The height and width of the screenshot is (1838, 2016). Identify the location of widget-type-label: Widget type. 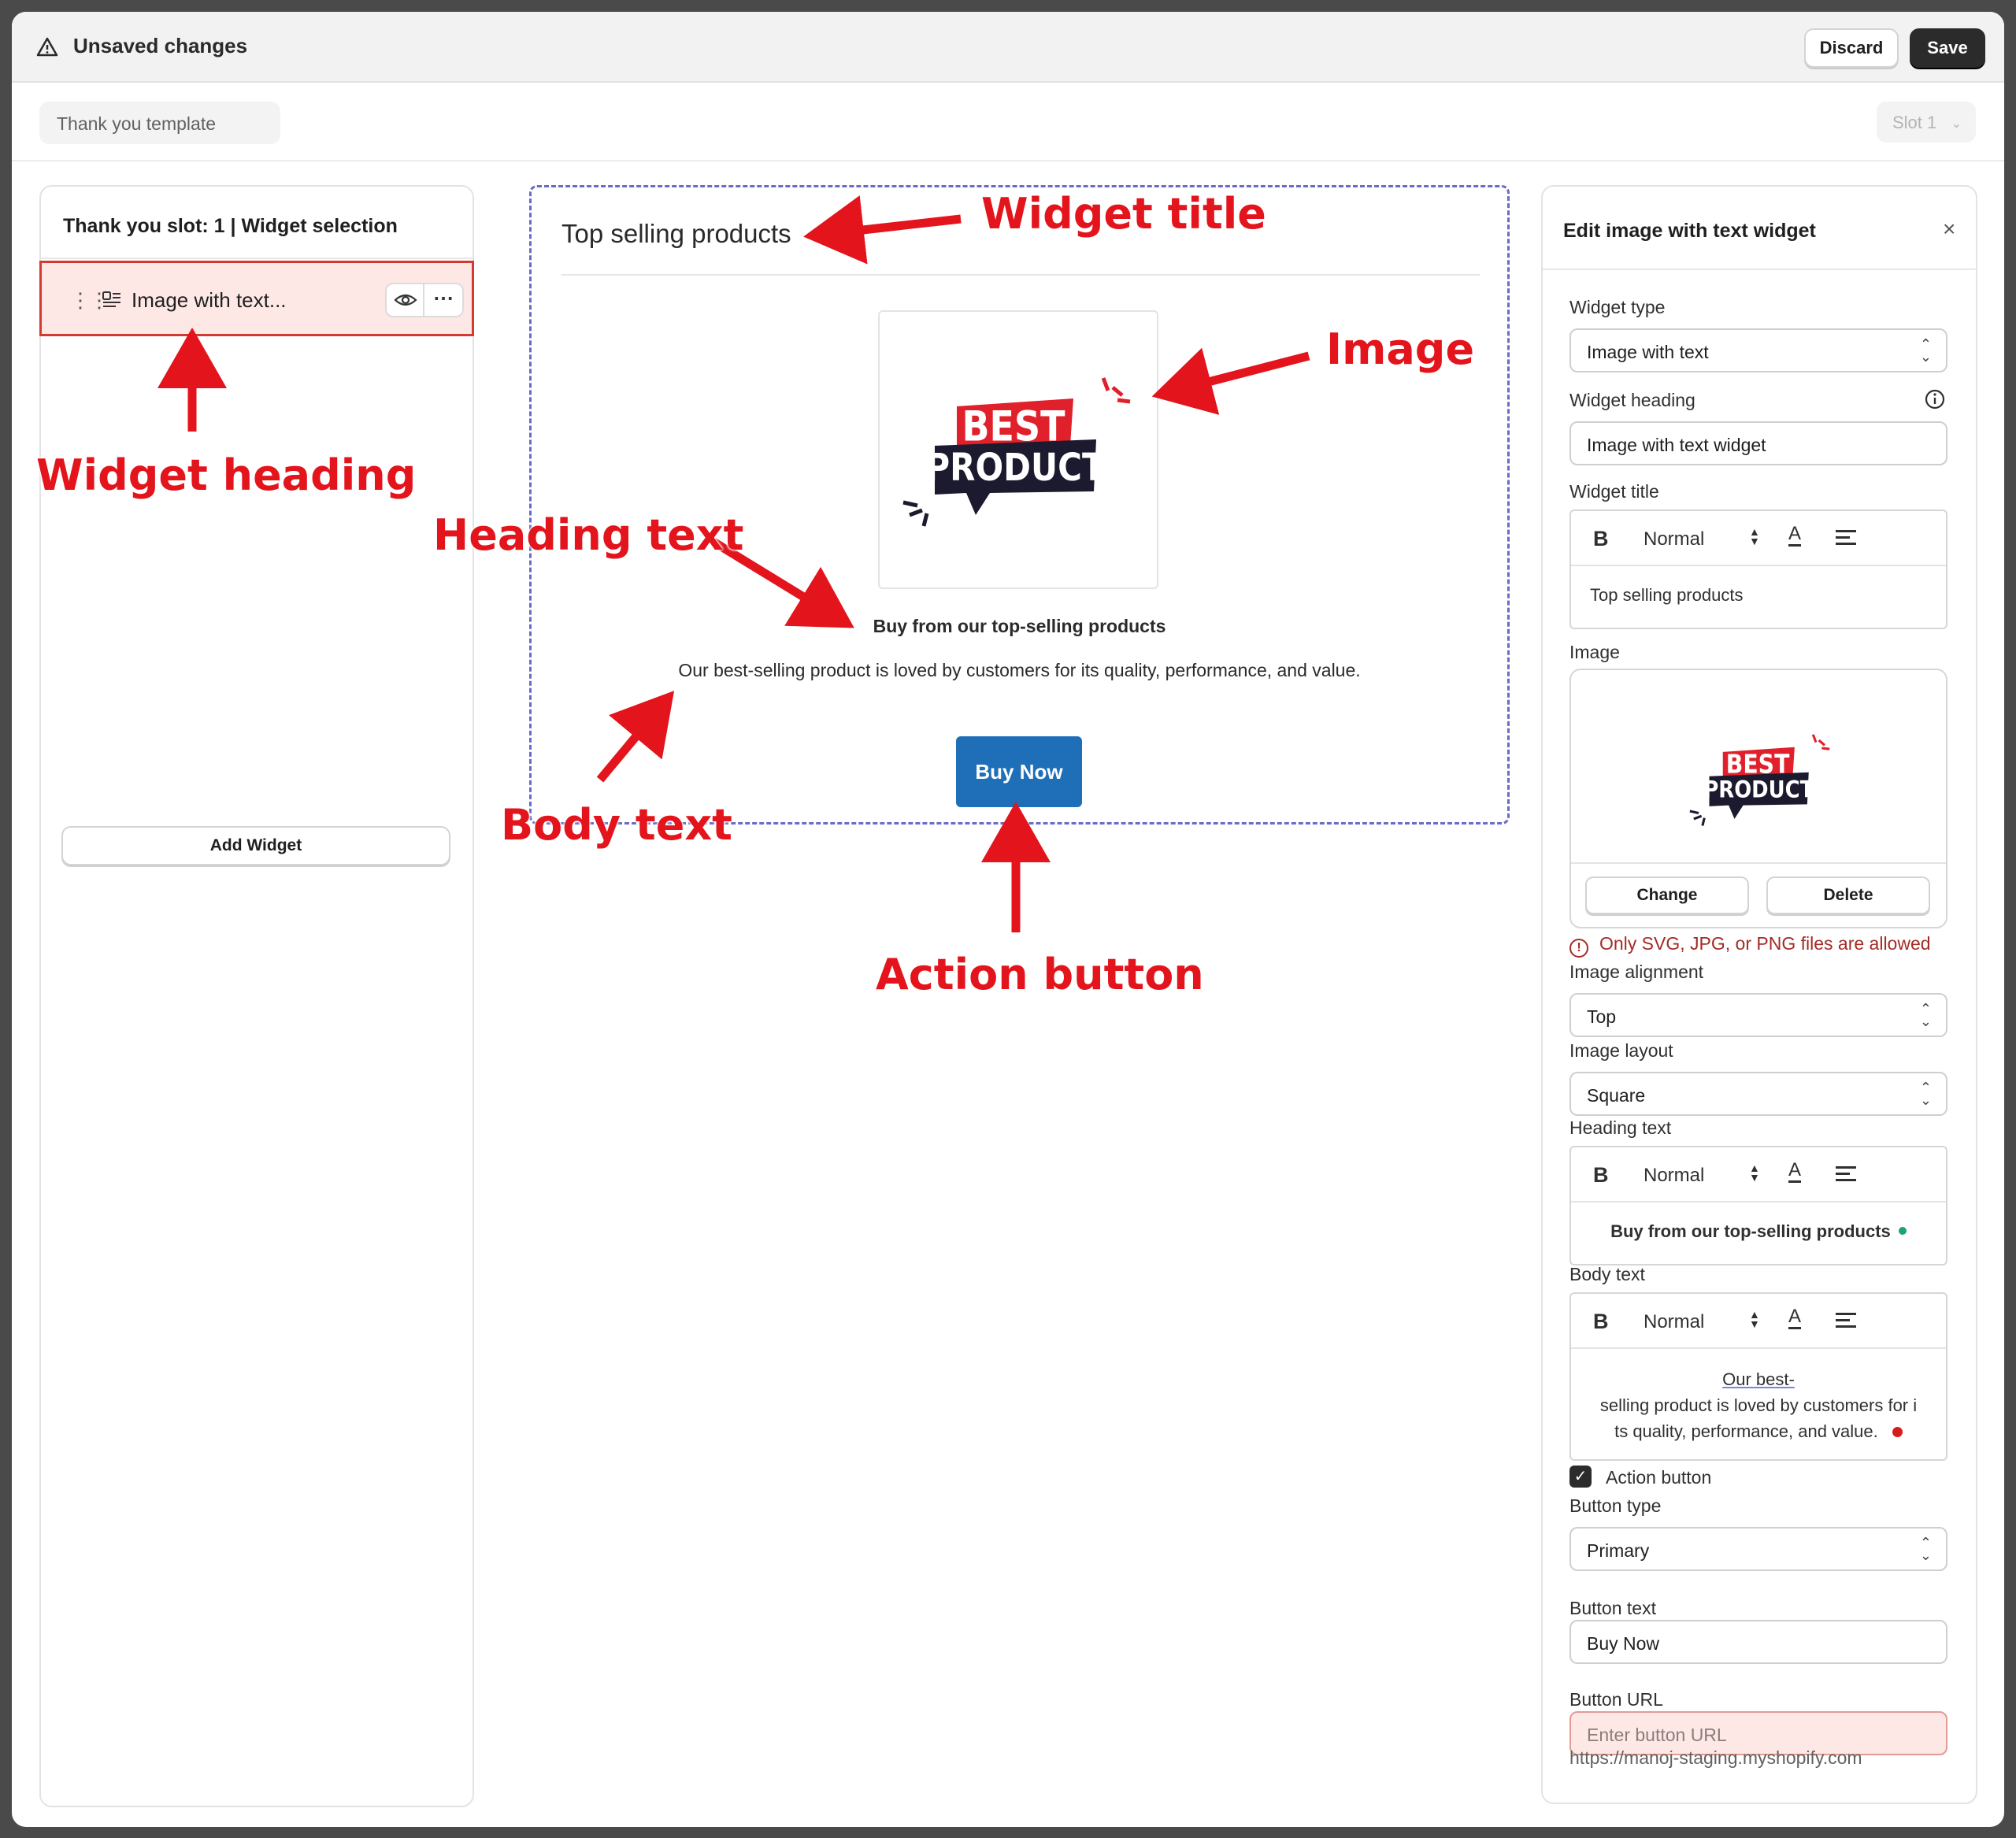
(1617, 307).